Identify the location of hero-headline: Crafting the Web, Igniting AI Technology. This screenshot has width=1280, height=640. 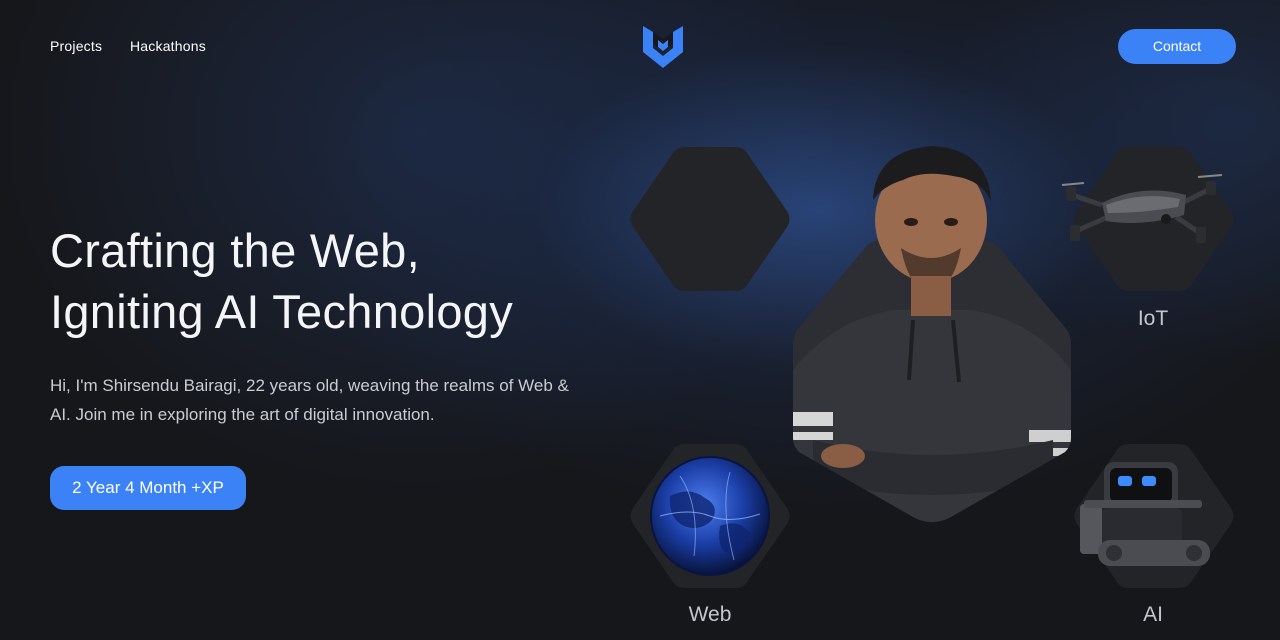
(350, 281).